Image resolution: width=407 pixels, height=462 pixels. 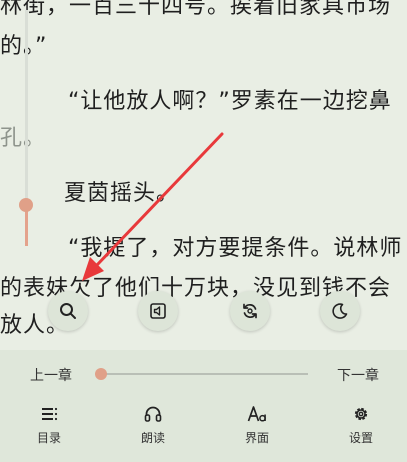 I want to click on night-mode-button, so click(x=340, y=311).